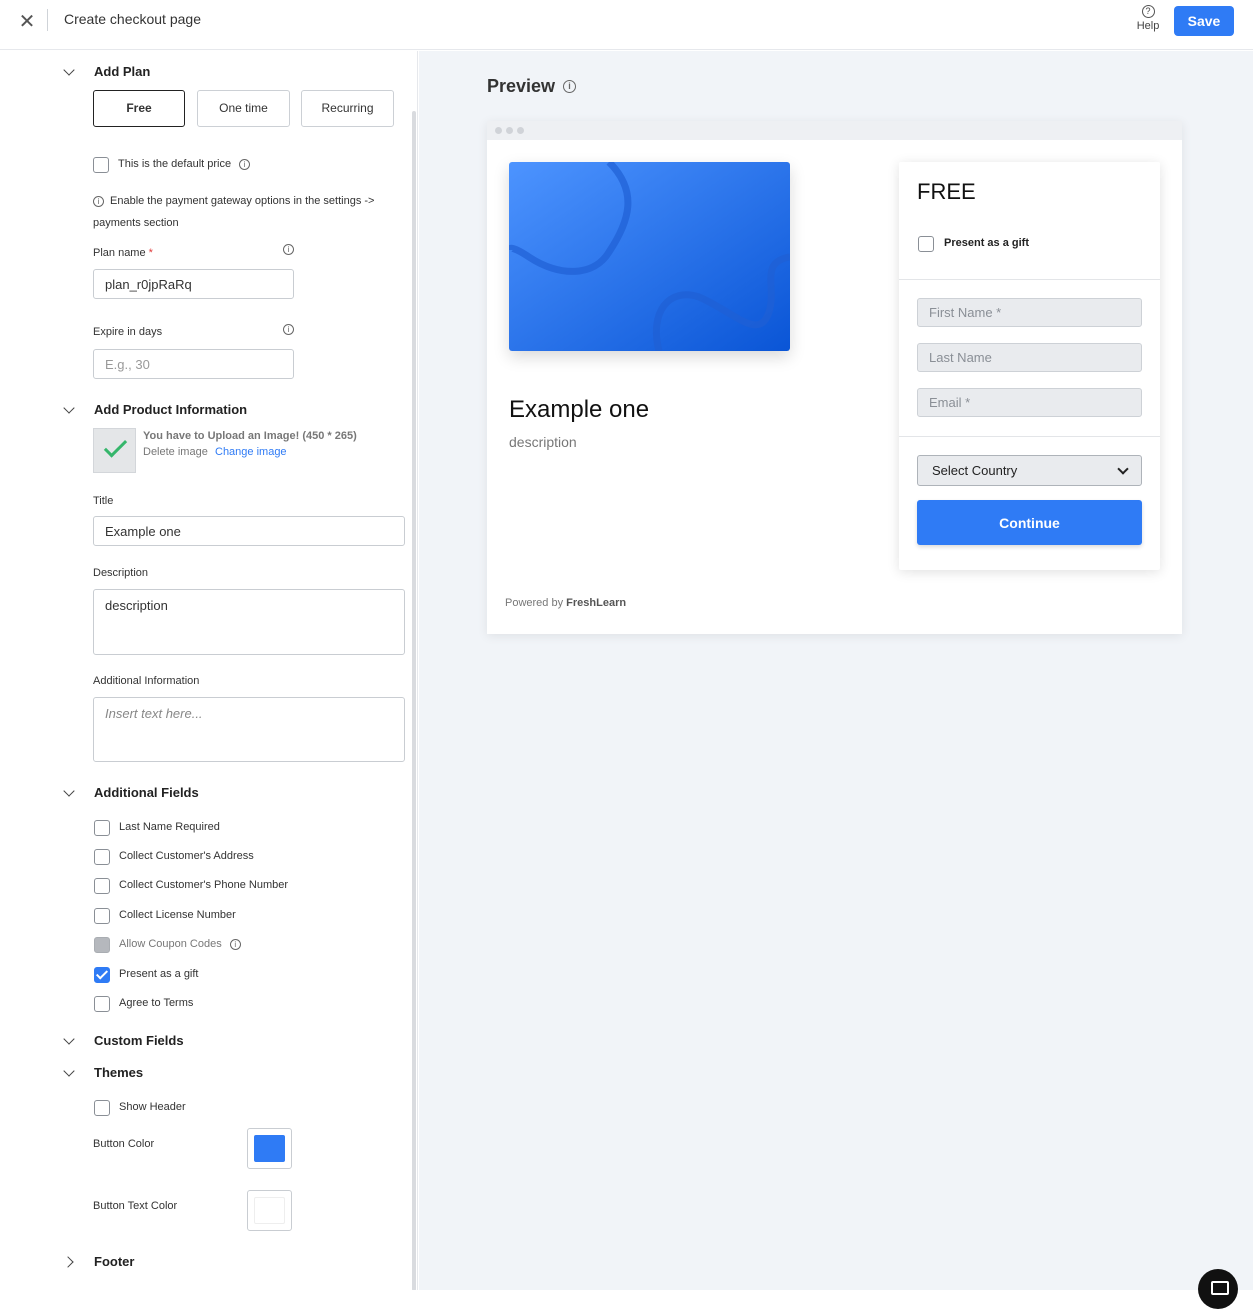  What do you see at coordinates (543, 442) in the screenshot?
I see `preview-product-description: description` at bounding box center [543, 442].